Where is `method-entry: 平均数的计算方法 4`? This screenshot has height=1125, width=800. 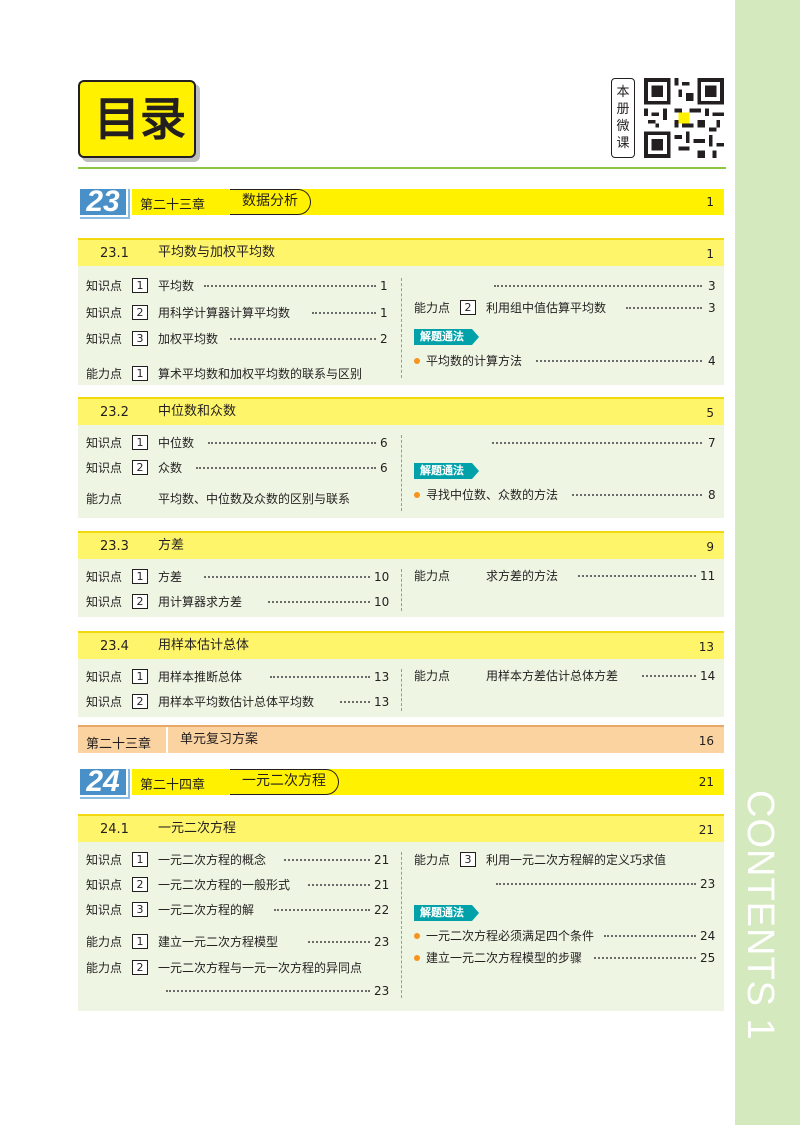
method-entry: 平均数的计算方法 4 is located at coordinates (566, 361).